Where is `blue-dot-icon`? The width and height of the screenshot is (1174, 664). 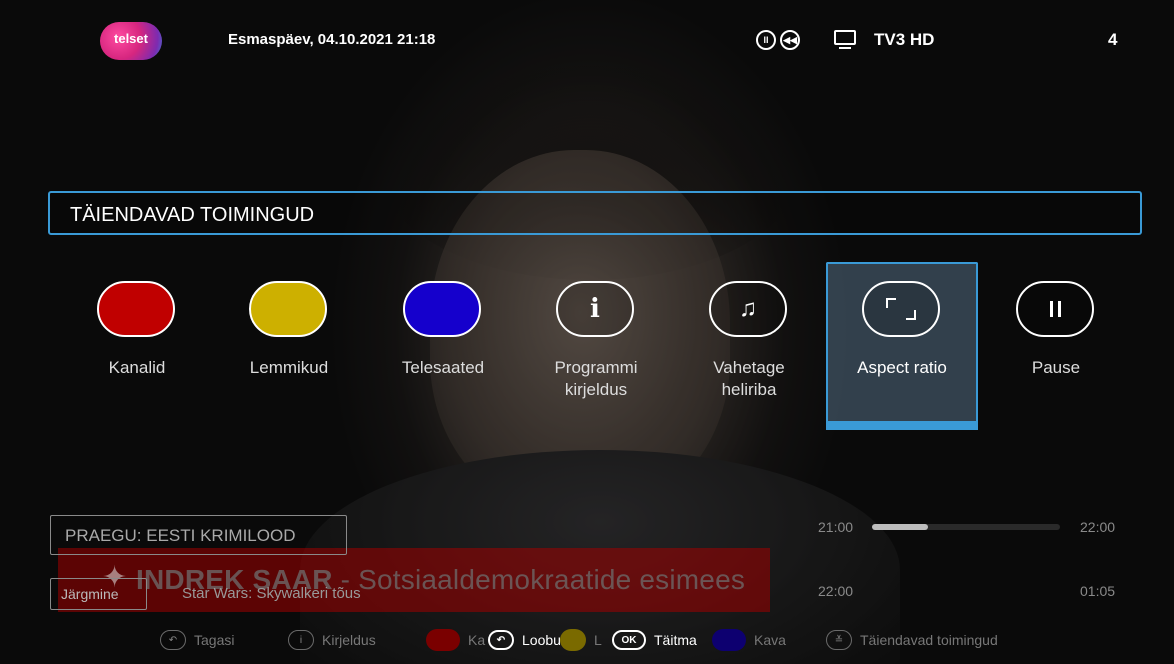 blue-dot-icon is located at coordinates (729, 640).